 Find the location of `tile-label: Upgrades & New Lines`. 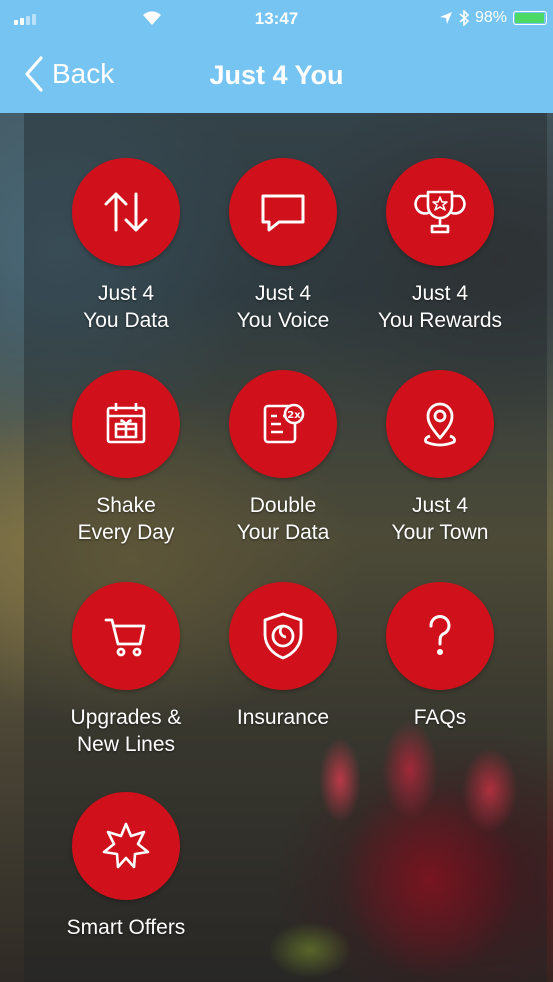

tile-label: Upgrades & New Lines is located at coordinates (126, 731).